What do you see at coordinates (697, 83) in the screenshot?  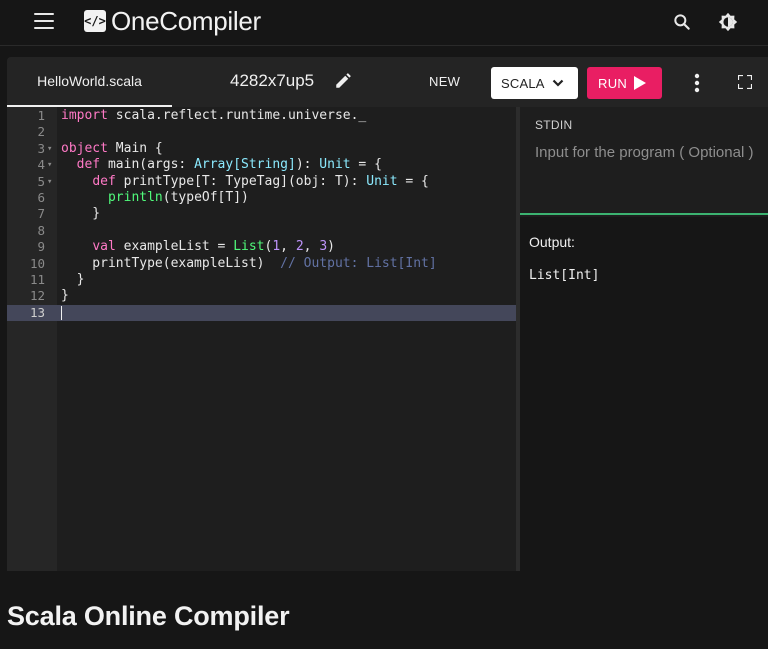 I see `more-vertical-icon` at bounding box center [697, 83].